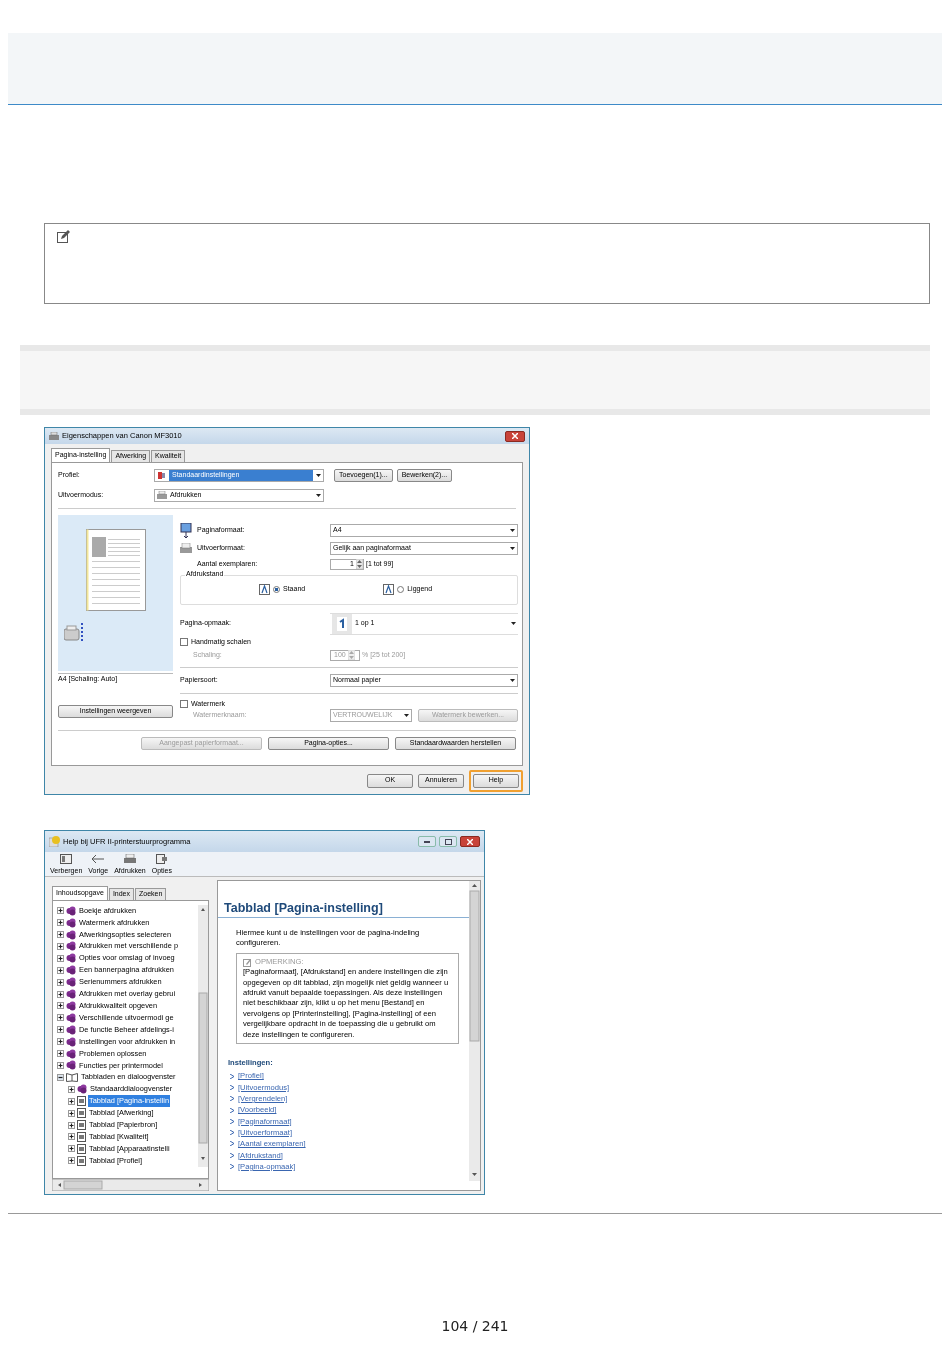 Image resolution: width=950 pixels, height=1353 pixels. I want to click on maximize-button, so click(448, 841).